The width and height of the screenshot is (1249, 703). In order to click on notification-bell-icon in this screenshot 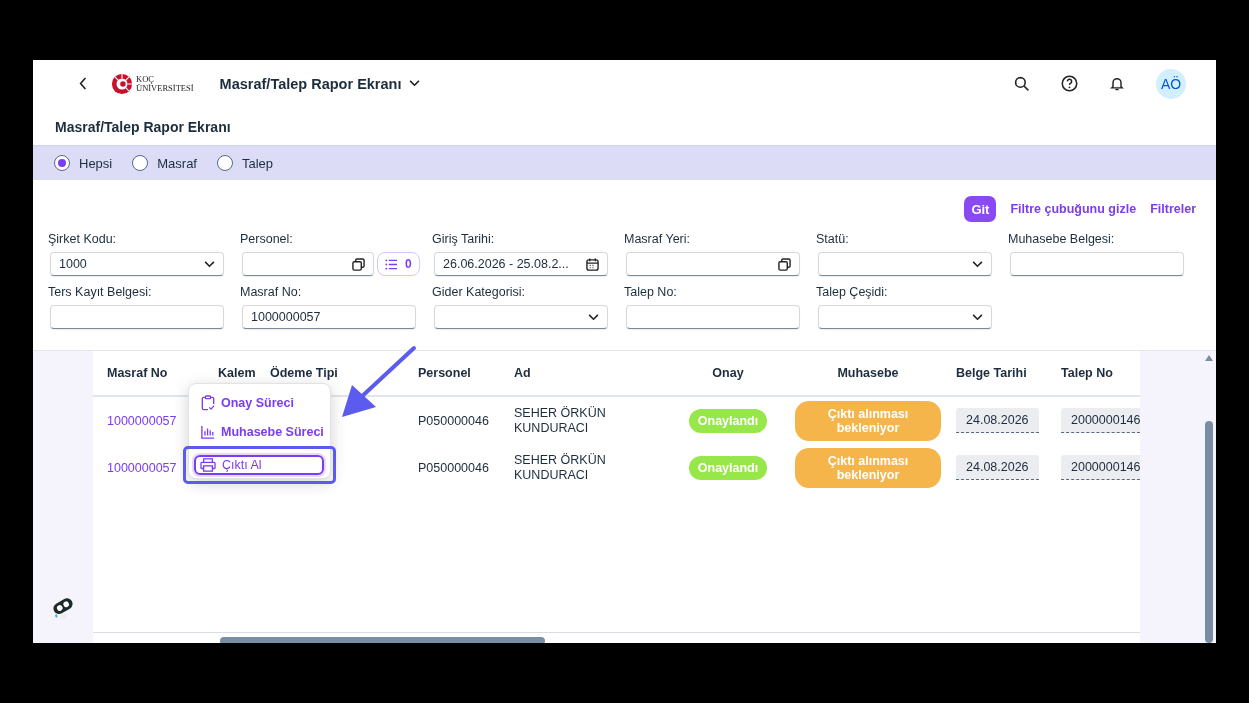, I will do `click(1117, 83)`.